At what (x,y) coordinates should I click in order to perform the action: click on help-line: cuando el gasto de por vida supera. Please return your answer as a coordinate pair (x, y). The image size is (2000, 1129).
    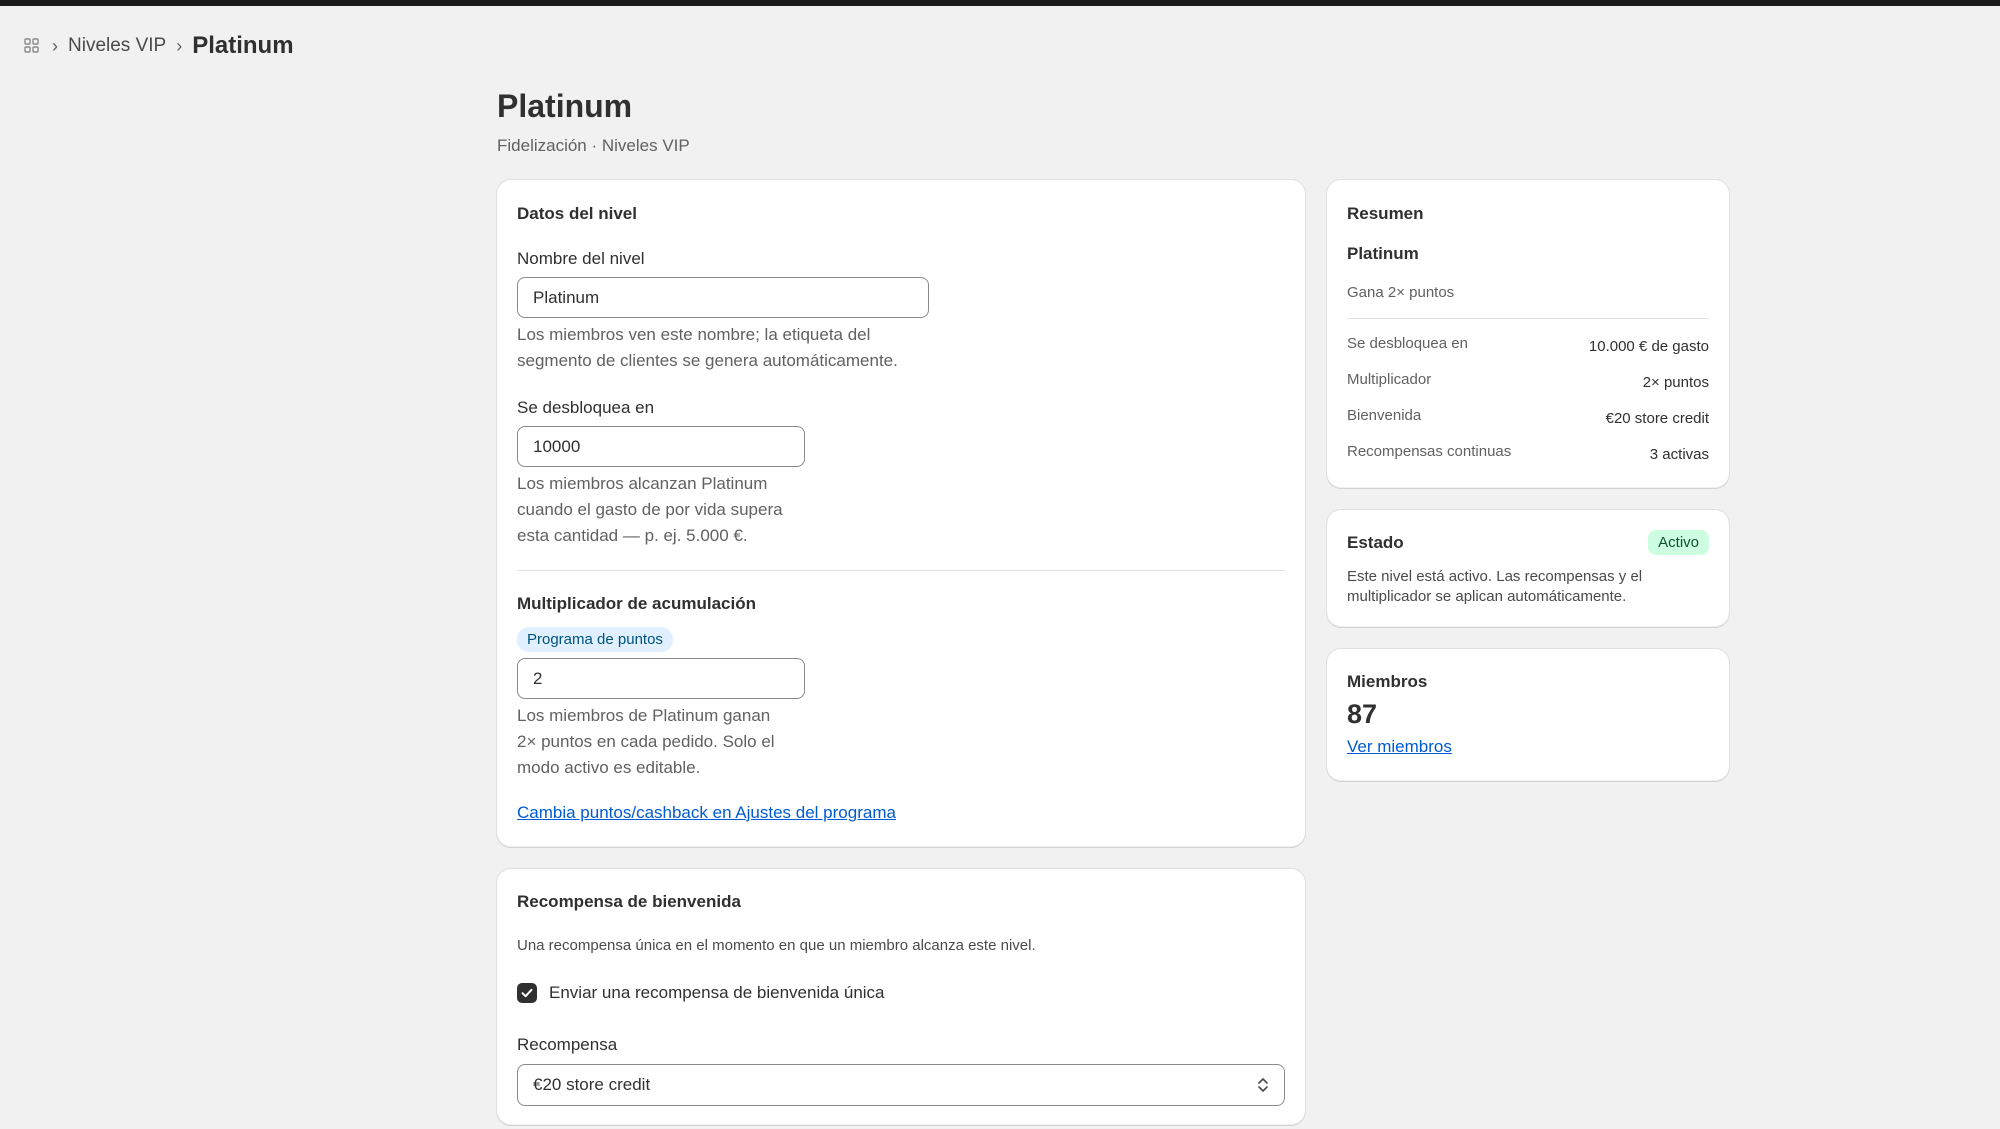
    Looking at the image, I should click on (650, 509).